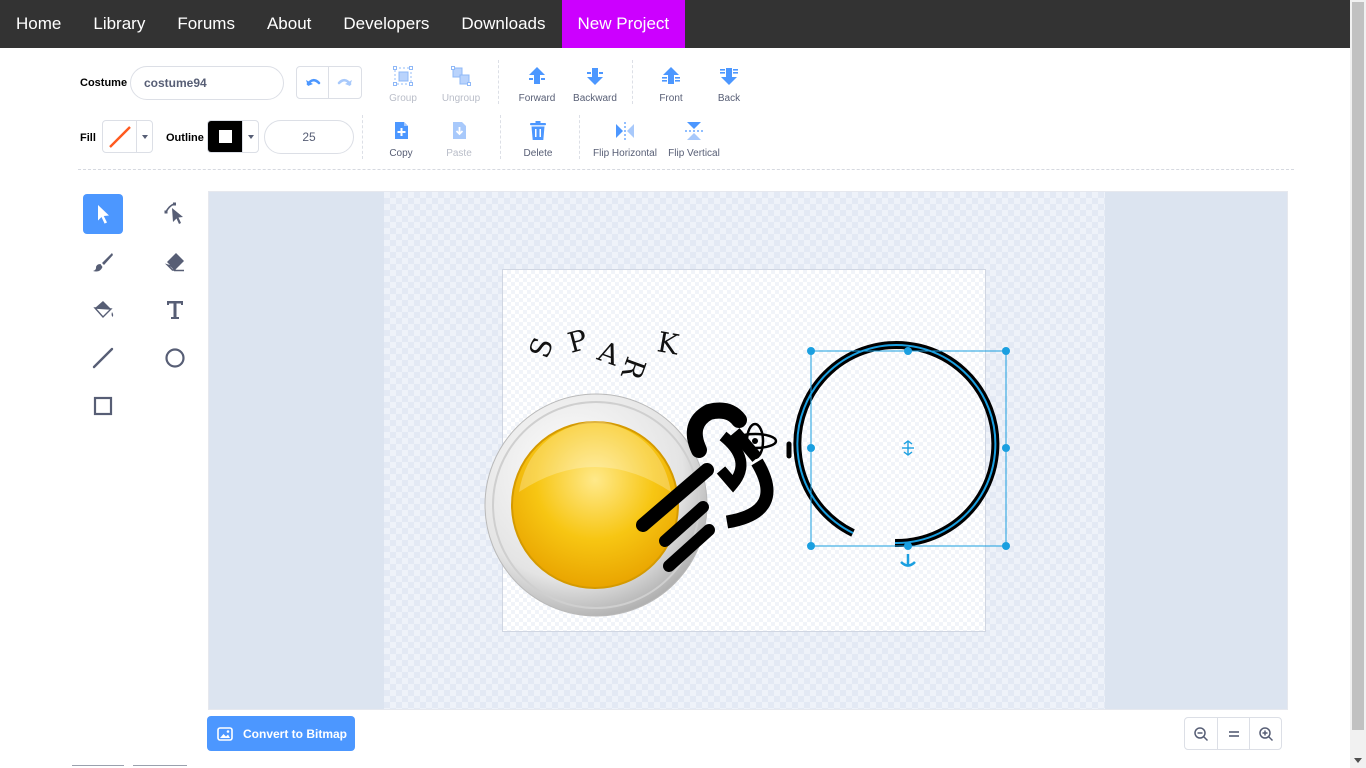  I want to click on fill-tool, so click(103, 310).